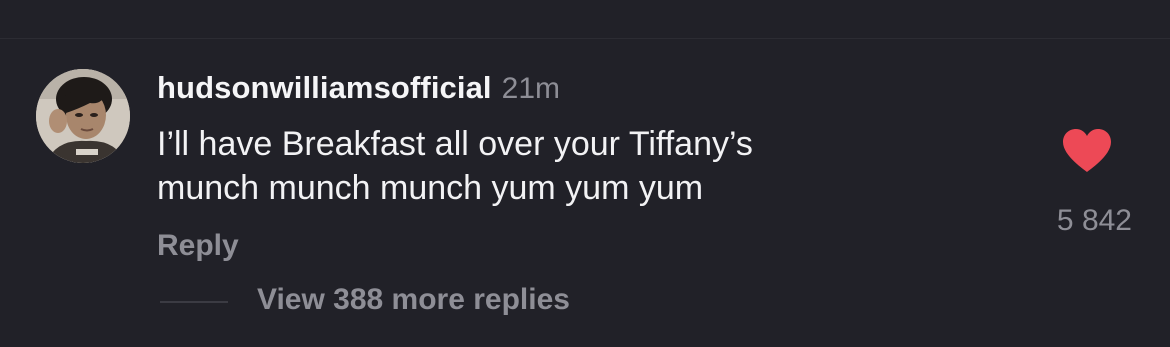 The height and width of the screenshot is (347, 1170). I want to click on like-count: 5 842, so click(1094, 220).